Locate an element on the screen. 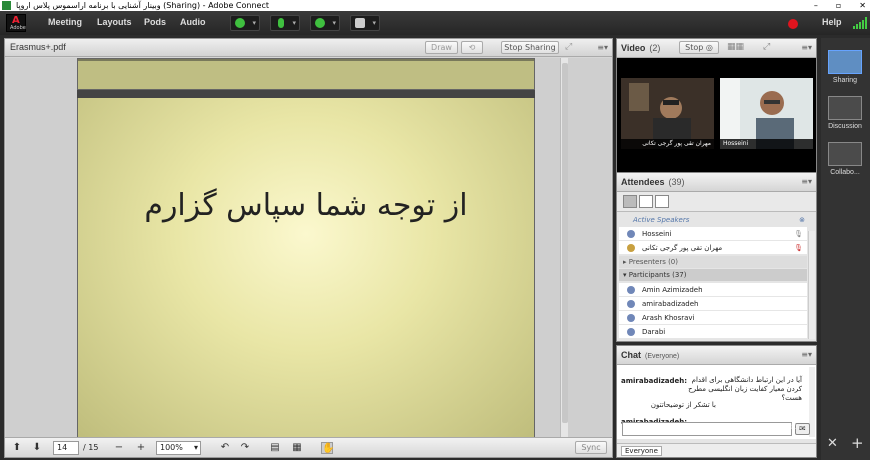 This screenshot has height=460, width=870. stop-video-button: Stop ◎ is located at coordinates (699, 47).